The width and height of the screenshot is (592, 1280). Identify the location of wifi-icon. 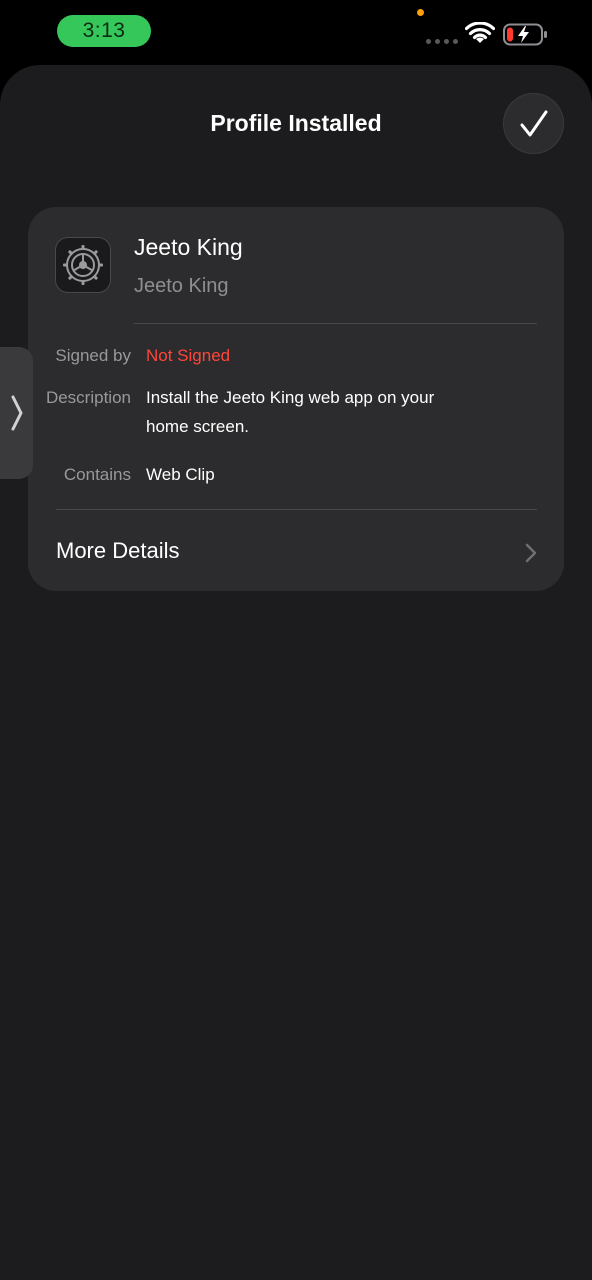
(480, 32).